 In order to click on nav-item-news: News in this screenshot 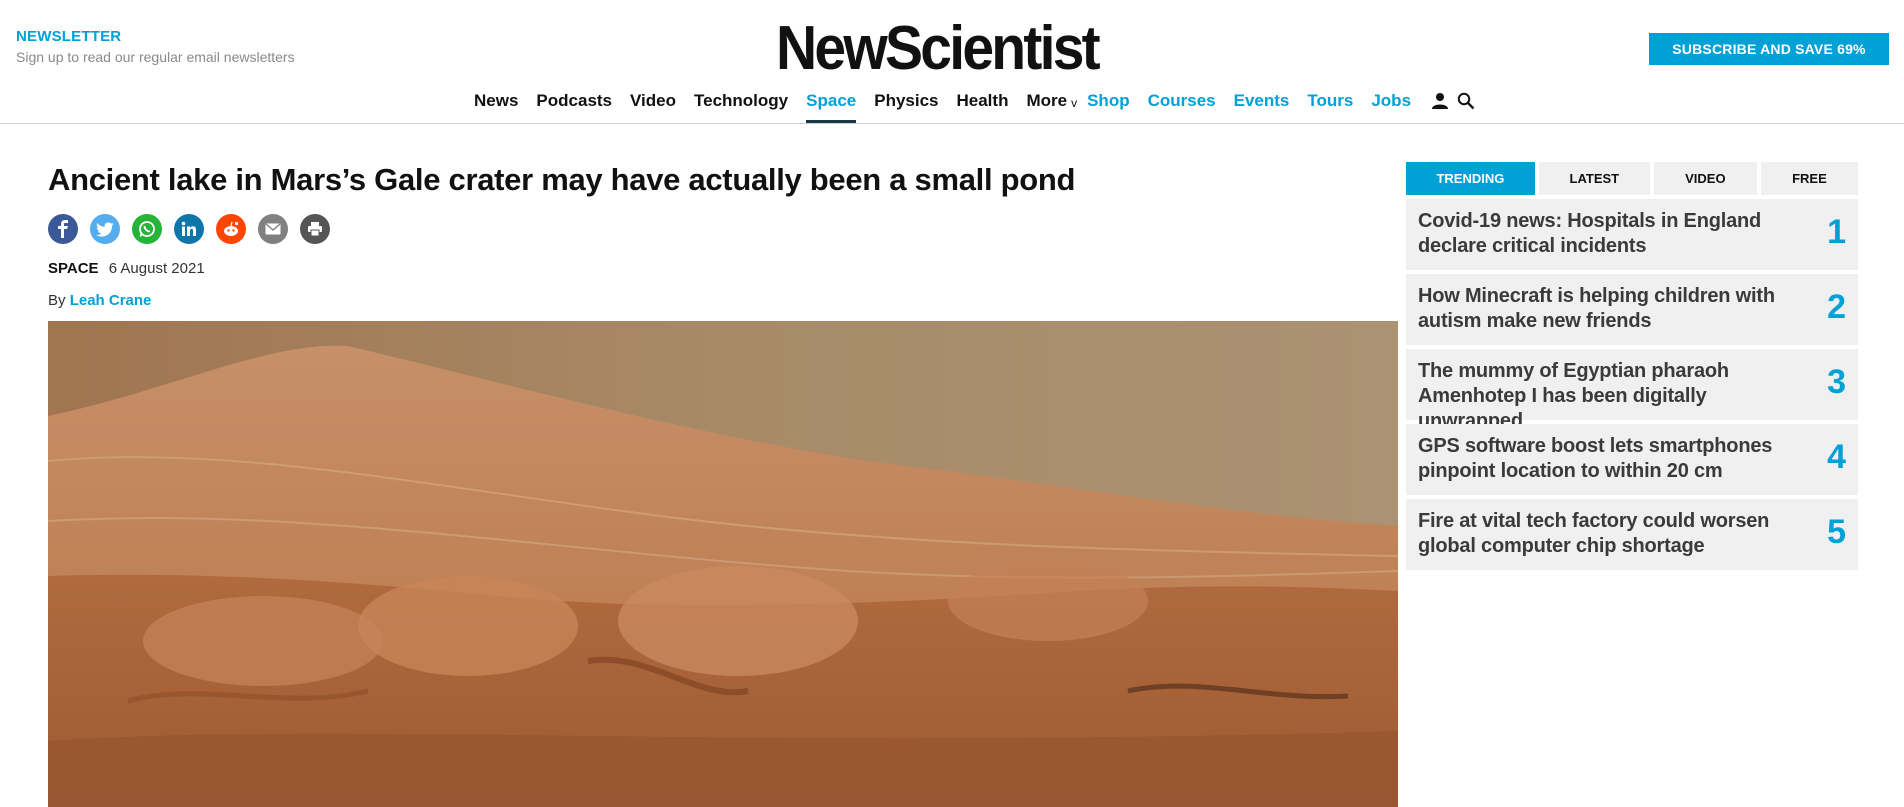, I will do `click(496, 106)`.